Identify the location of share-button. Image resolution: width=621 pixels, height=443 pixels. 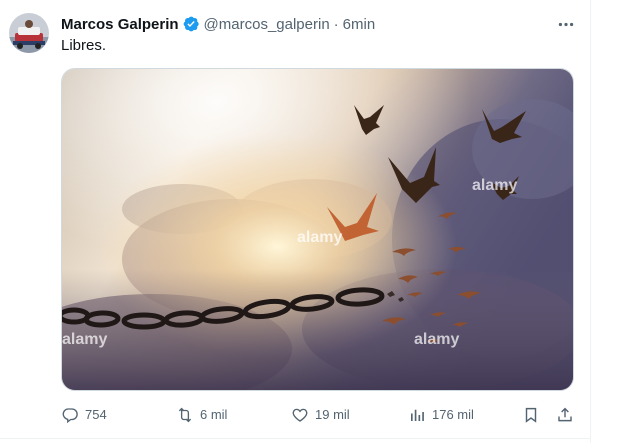
(568, 415).